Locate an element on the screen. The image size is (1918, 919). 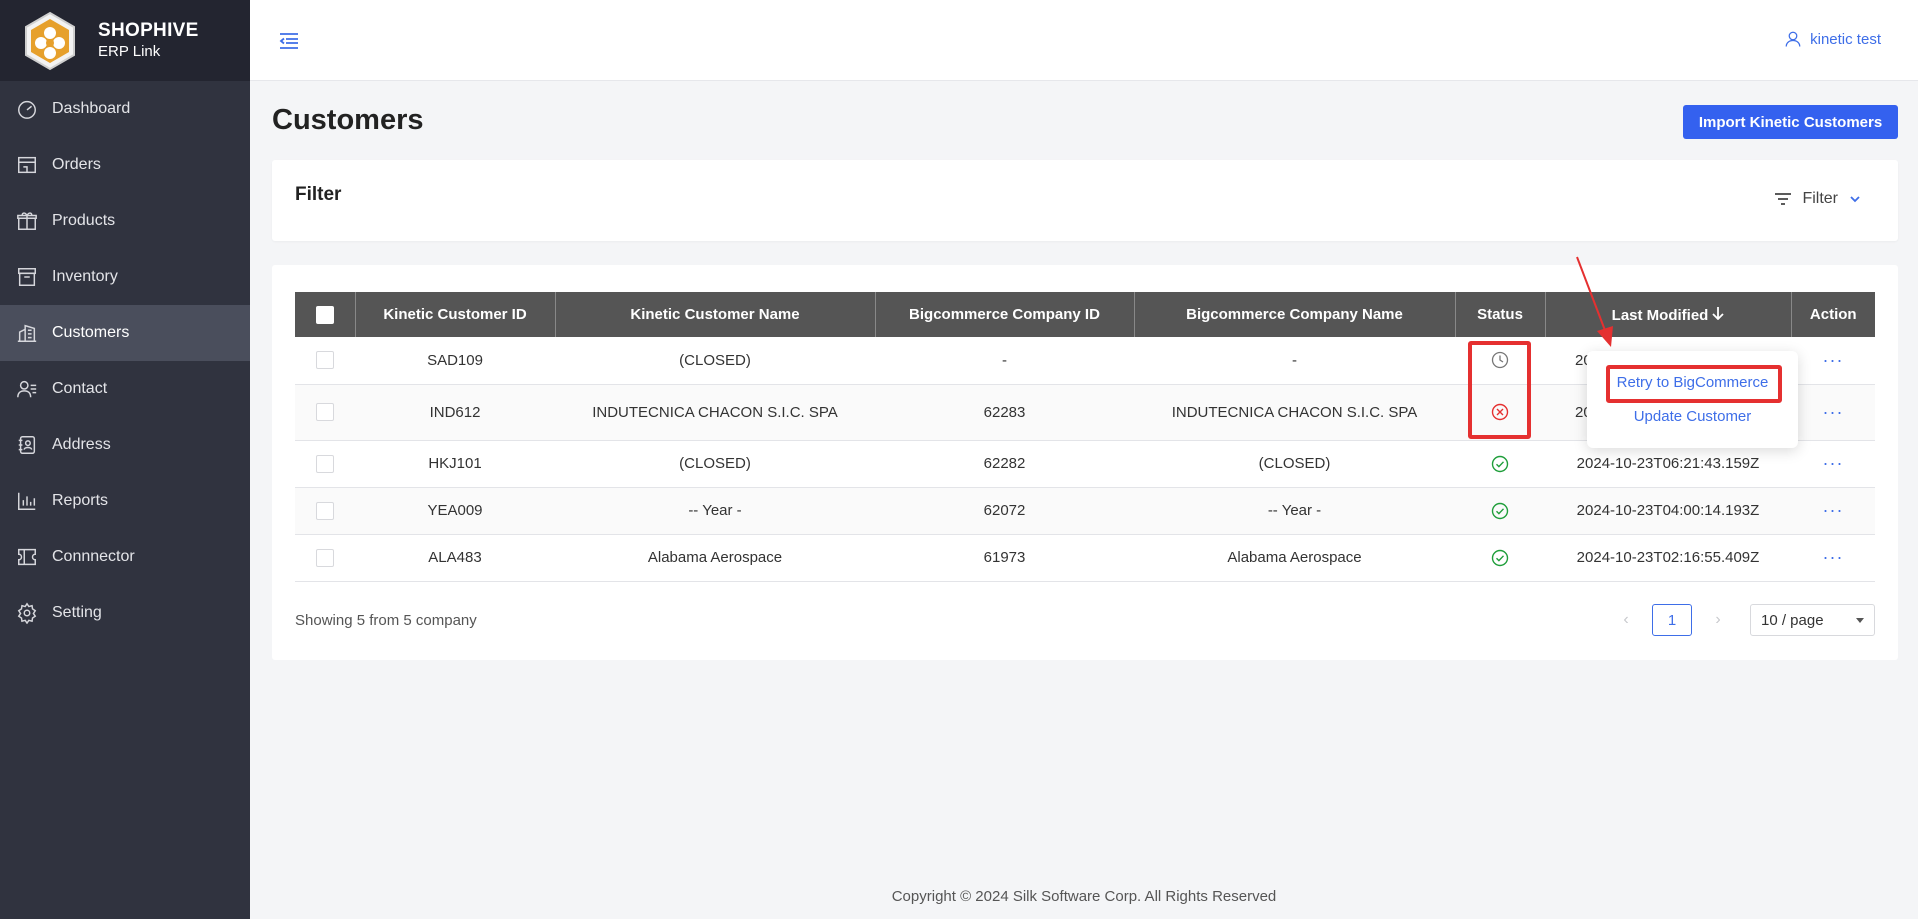
import-kinetic-customers-button: Import Kinetic Customers is located at coordinates (1790, 122).